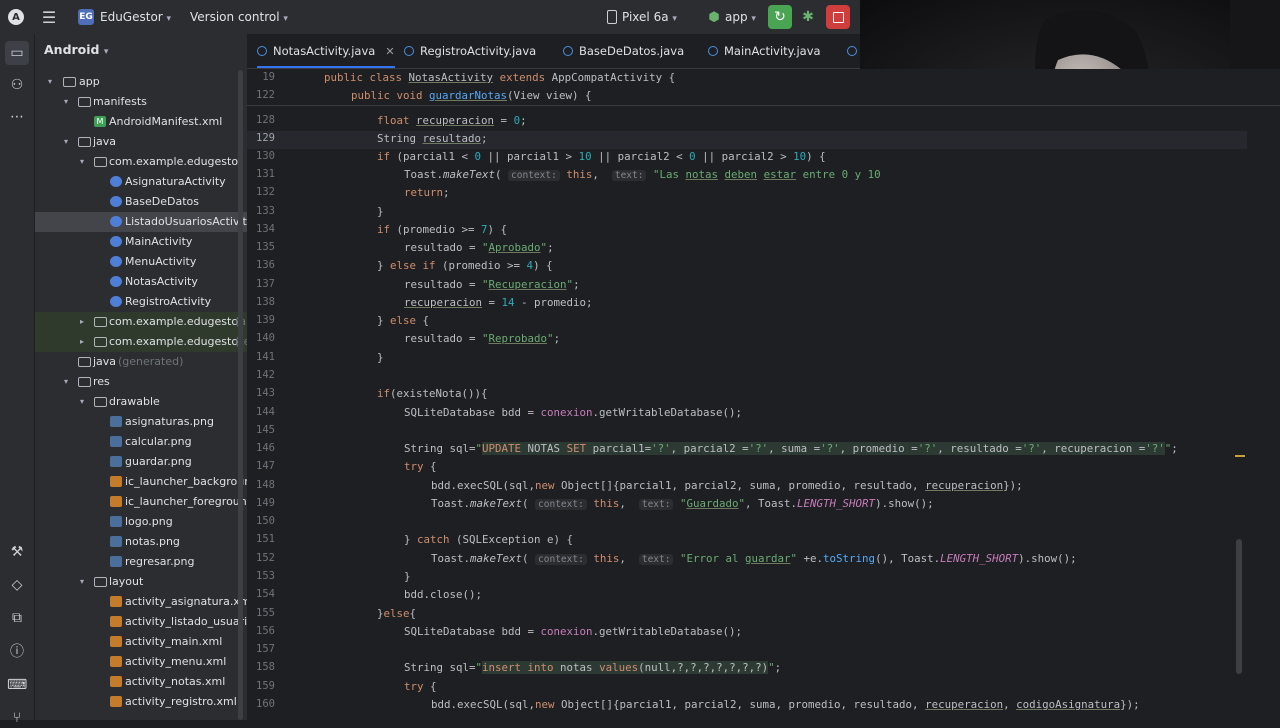 This screenshot has height=728, width=1280. What do you see at coordinates (740, 17) in the screenshot?
I see `run-config-selector: app ▾` at bounding box center [740, 17].